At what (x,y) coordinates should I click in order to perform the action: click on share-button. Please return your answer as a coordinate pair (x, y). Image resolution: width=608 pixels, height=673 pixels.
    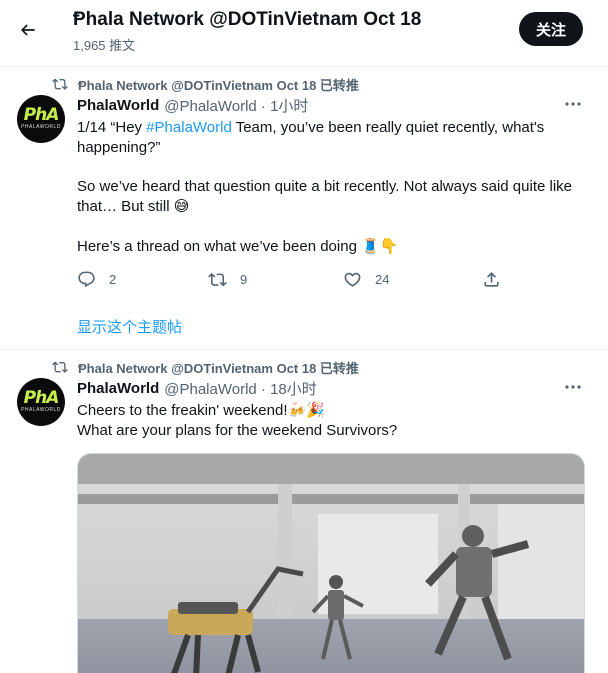
    Looking at the image, I should click on (491, 279).